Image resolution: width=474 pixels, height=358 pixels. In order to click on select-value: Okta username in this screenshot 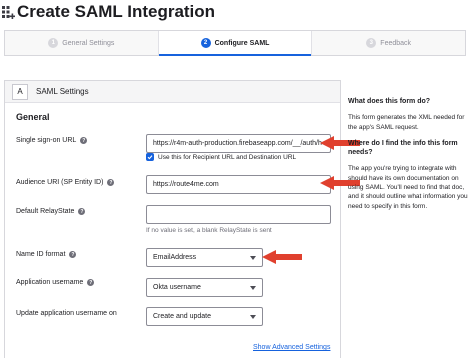, I will do `click(177, 287)`.